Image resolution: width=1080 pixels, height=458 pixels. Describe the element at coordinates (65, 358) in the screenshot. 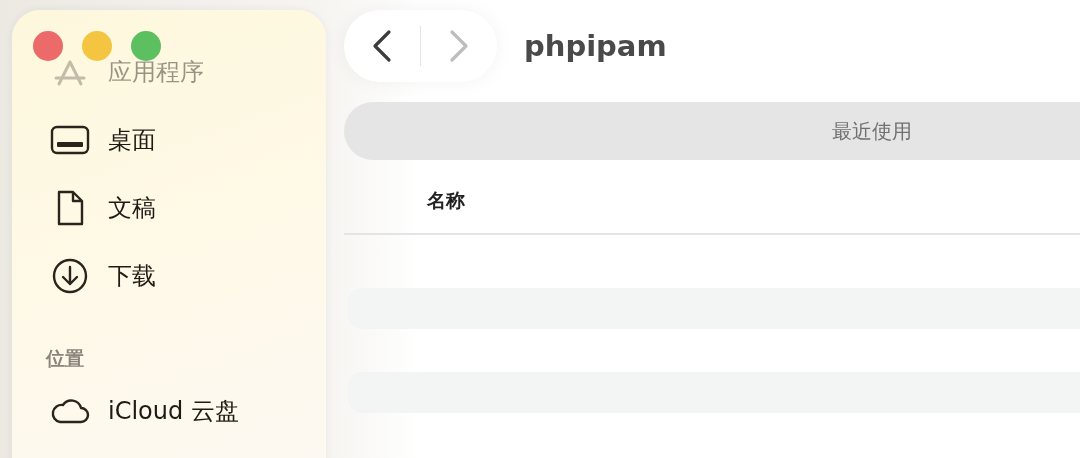

I see `section-title: 位置` at that location.